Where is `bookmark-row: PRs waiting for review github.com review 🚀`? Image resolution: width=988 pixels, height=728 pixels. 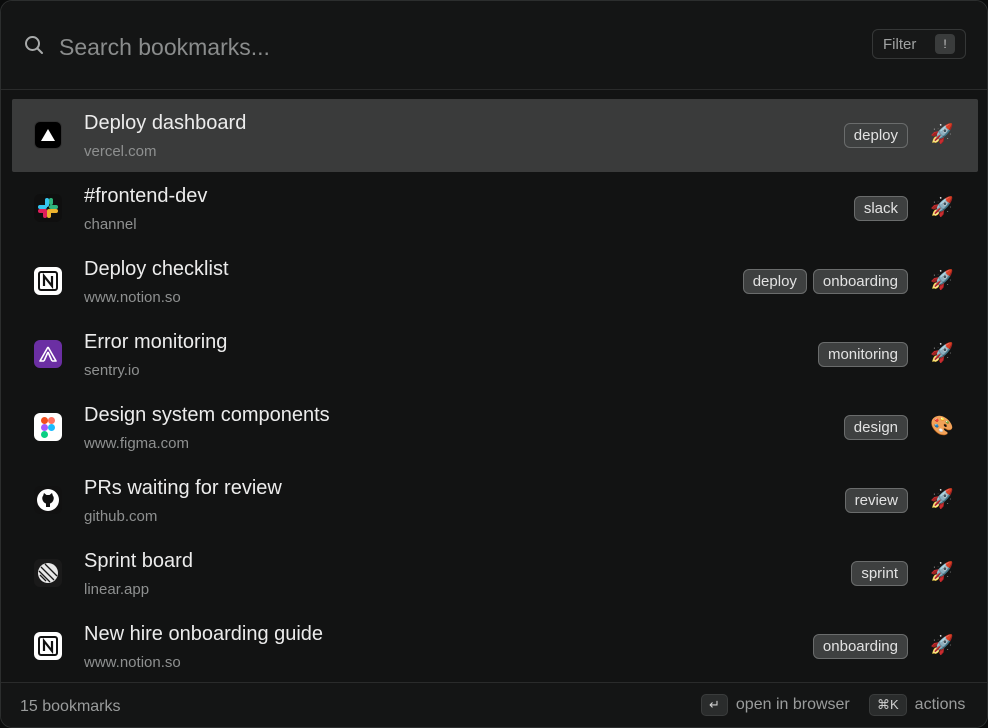
bookmark-row: PRs waiting for review github.com review 🚀 is located at coordinates (495, 500).